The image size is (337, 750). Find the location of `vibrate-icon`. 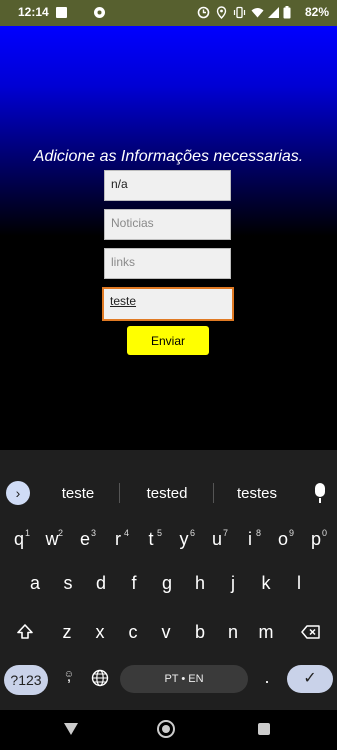

vibrate-icon is located at coordinates (239, 12).